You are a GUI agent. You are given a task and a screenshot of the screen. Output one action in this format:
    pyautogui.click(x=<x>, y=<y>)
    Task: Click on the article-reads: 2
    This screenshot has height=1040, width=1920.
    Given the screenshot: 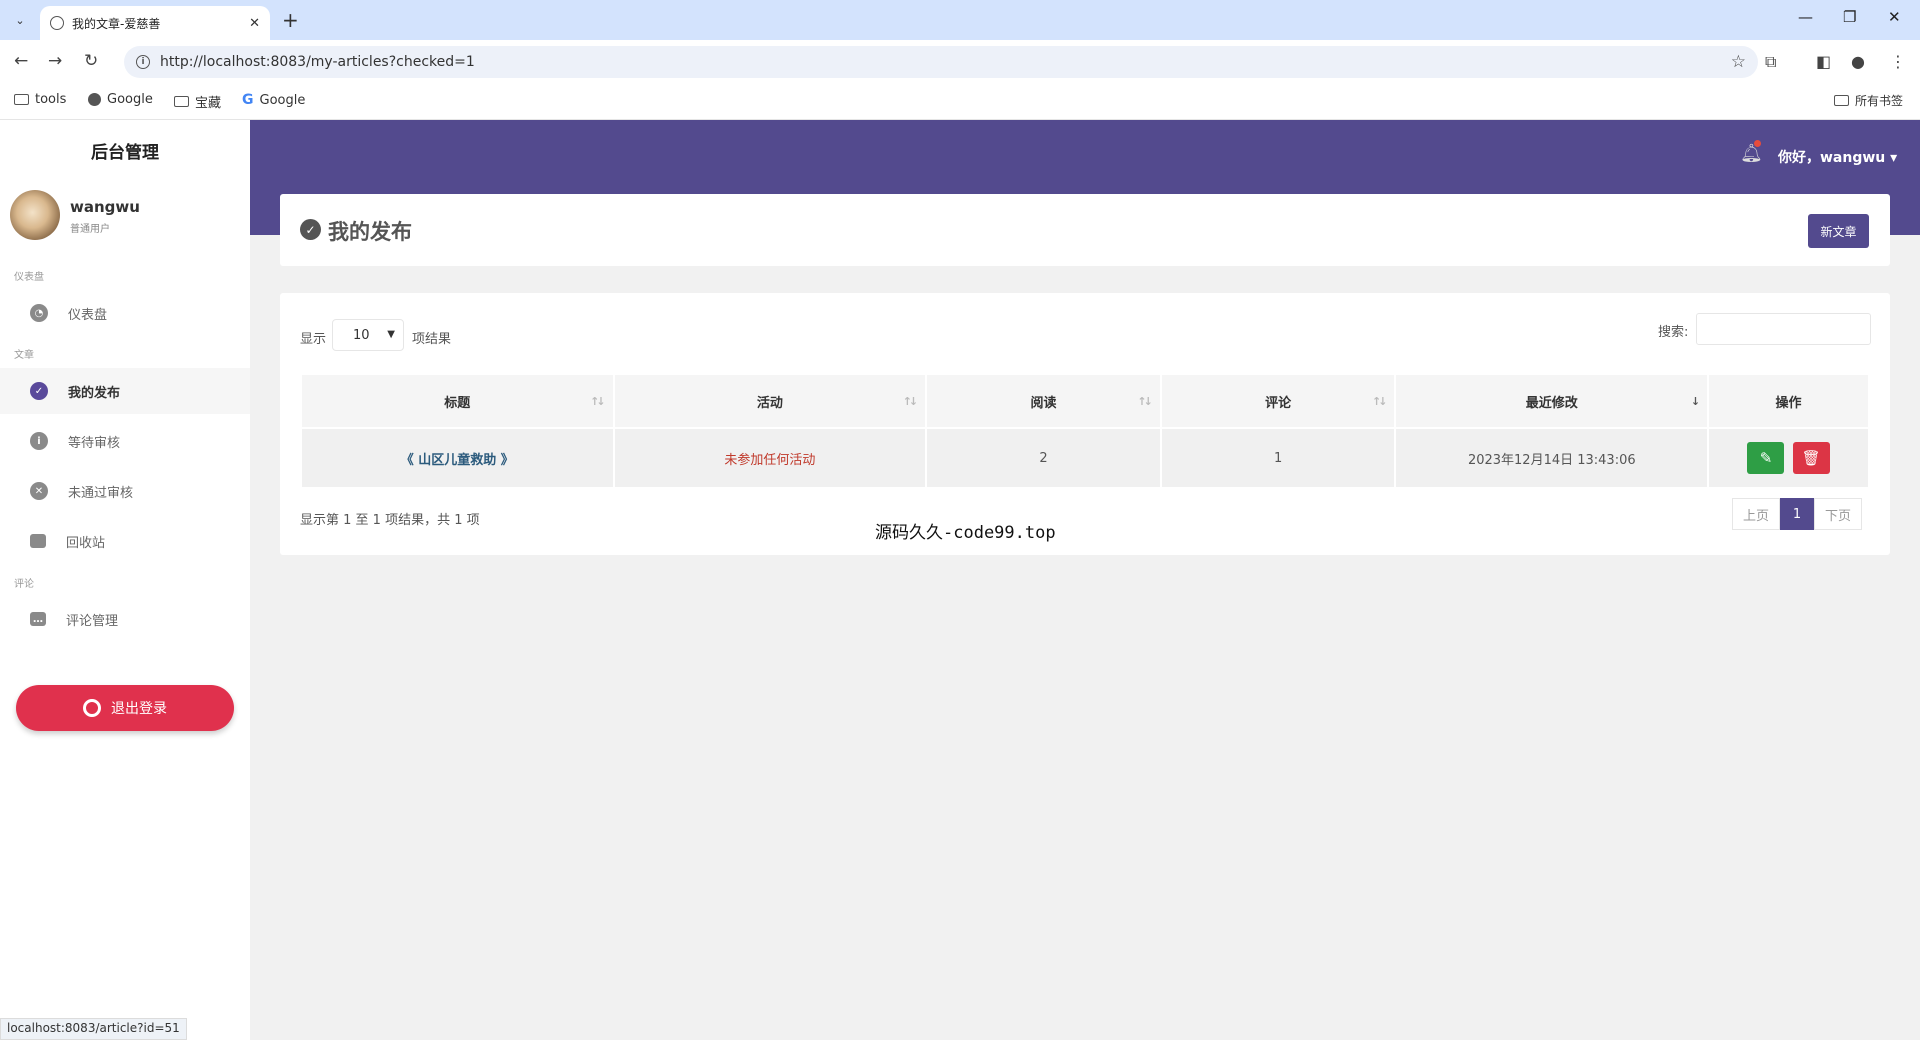 What is the action you would take?
    pyautogui.click(x=1043, y=458)
    